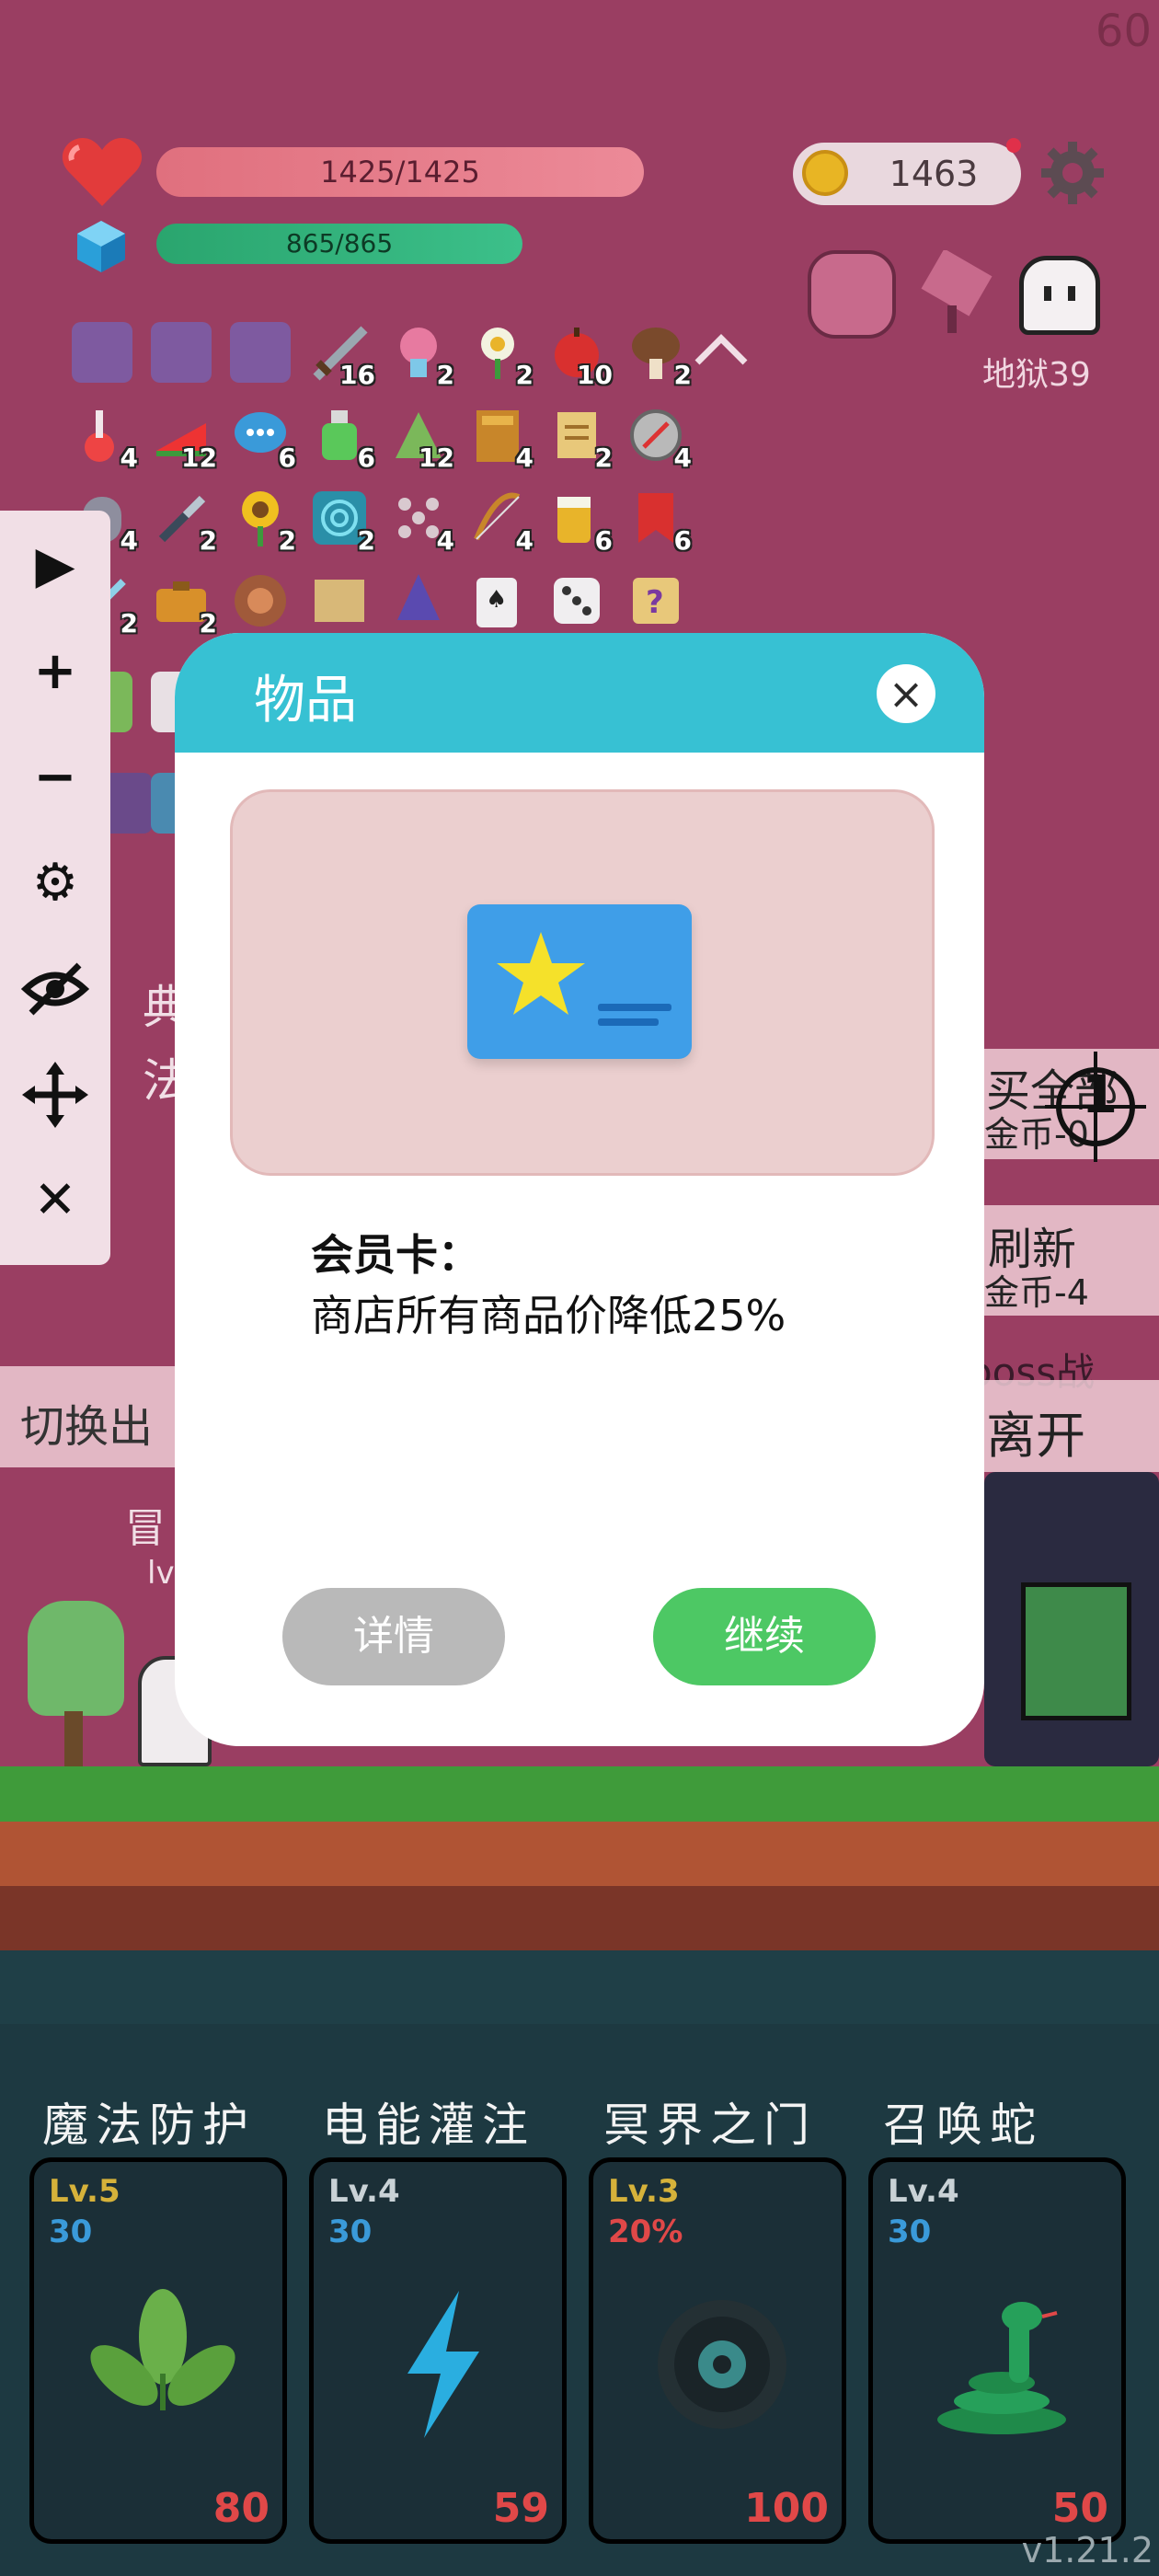 The height and width of the screenshot is (2576, 1159). What do you see at coordinates (145, 1528) in the screenshot?
I see `bg-text: 冒` at bounding box center [145, 1528].